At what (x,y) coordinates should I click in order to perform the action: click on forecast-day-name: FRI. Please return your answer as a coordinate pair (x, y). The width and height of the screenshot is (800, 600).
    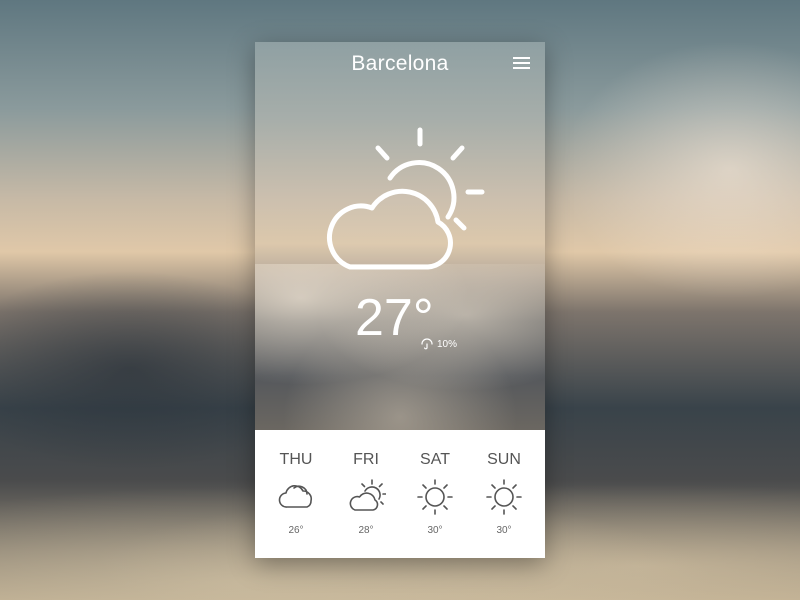
    Looking at the image, I should click on (366, 459).